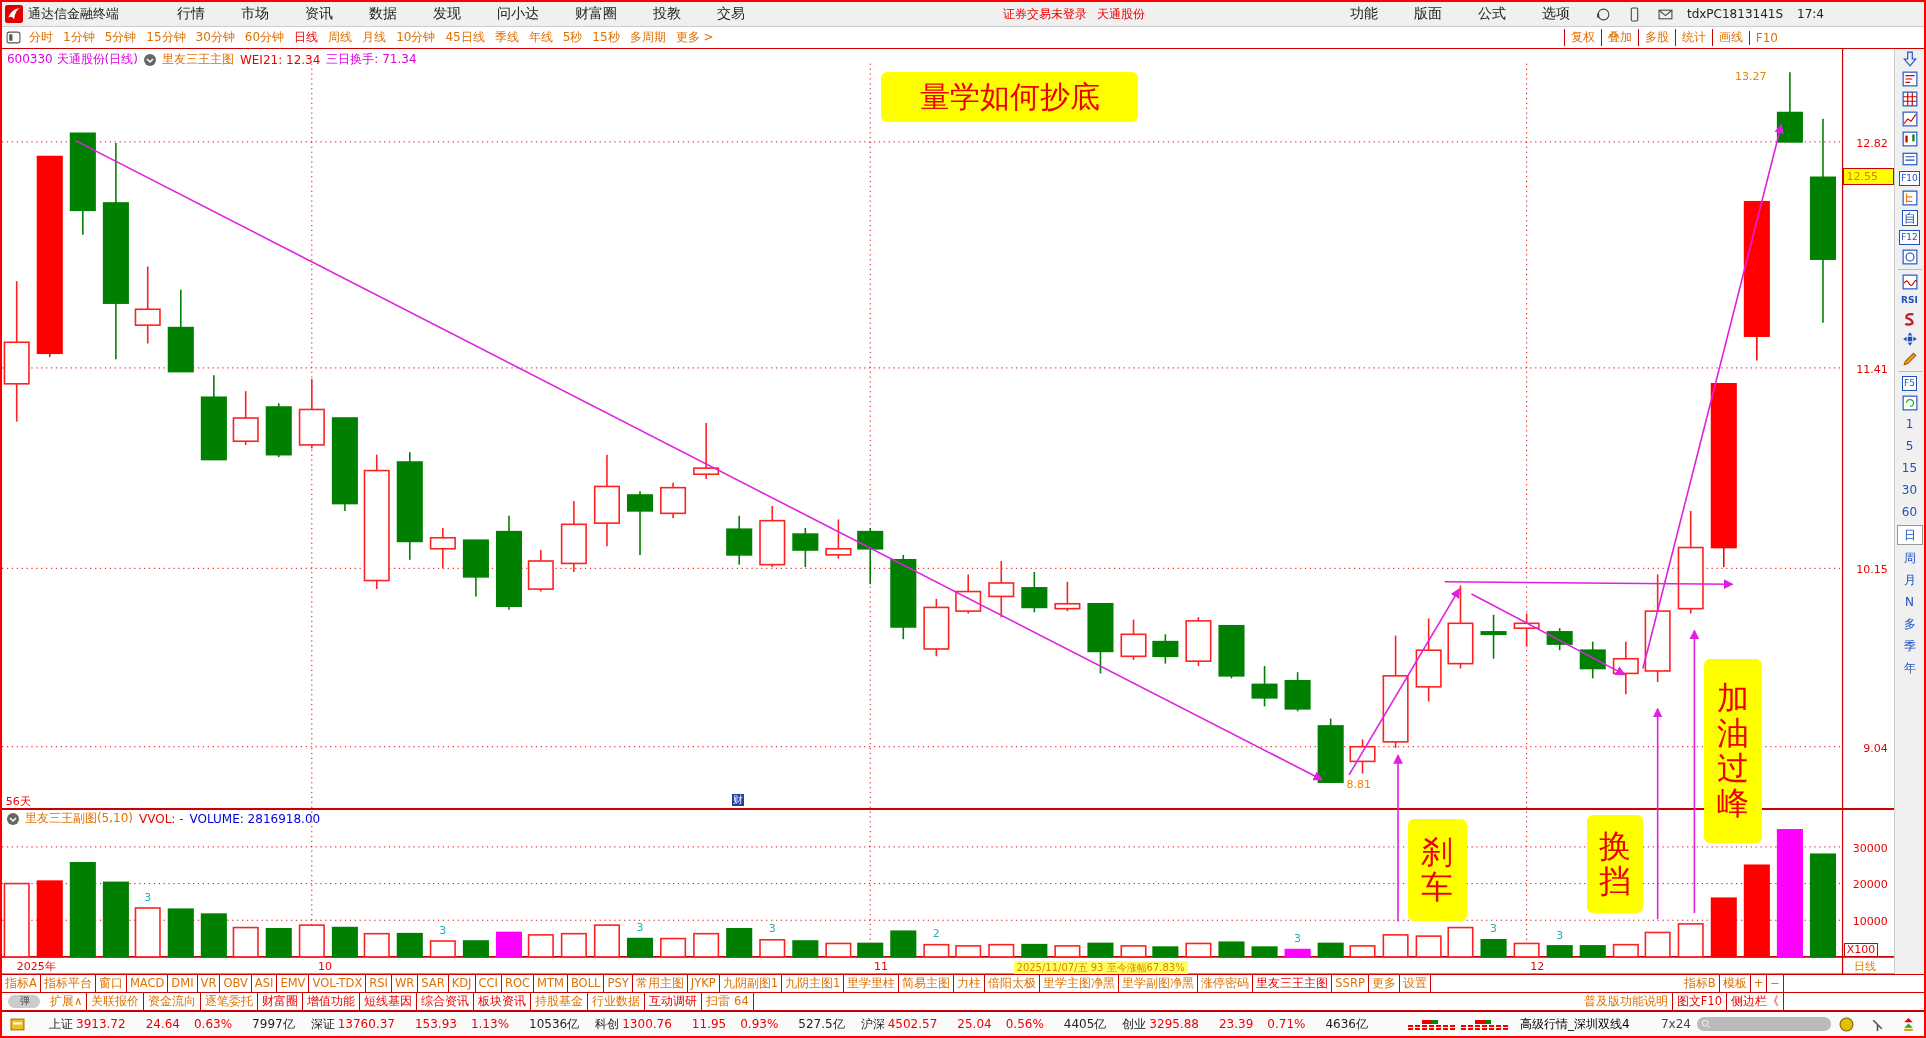  I want to click on finance-marker: 财, so click(737, 800).